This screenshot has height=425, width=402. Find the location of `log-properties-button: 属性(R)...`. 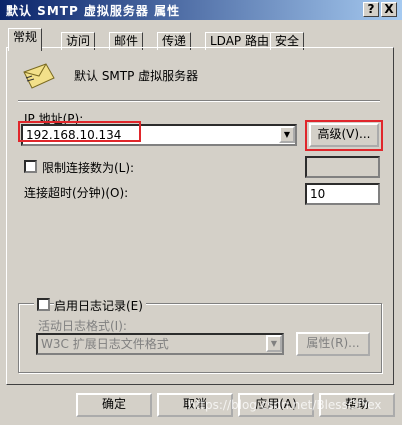

log-properties-button: 属性(R)... is located at coordinates (333, 344).